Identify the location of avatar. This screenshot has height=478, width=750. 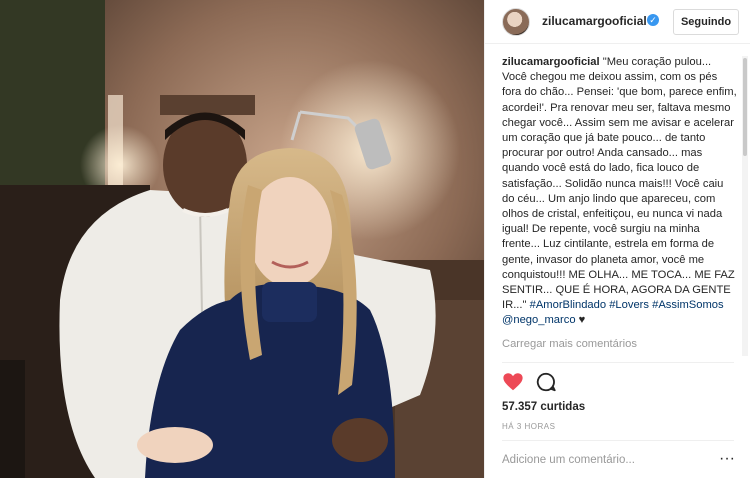
(516, 22).